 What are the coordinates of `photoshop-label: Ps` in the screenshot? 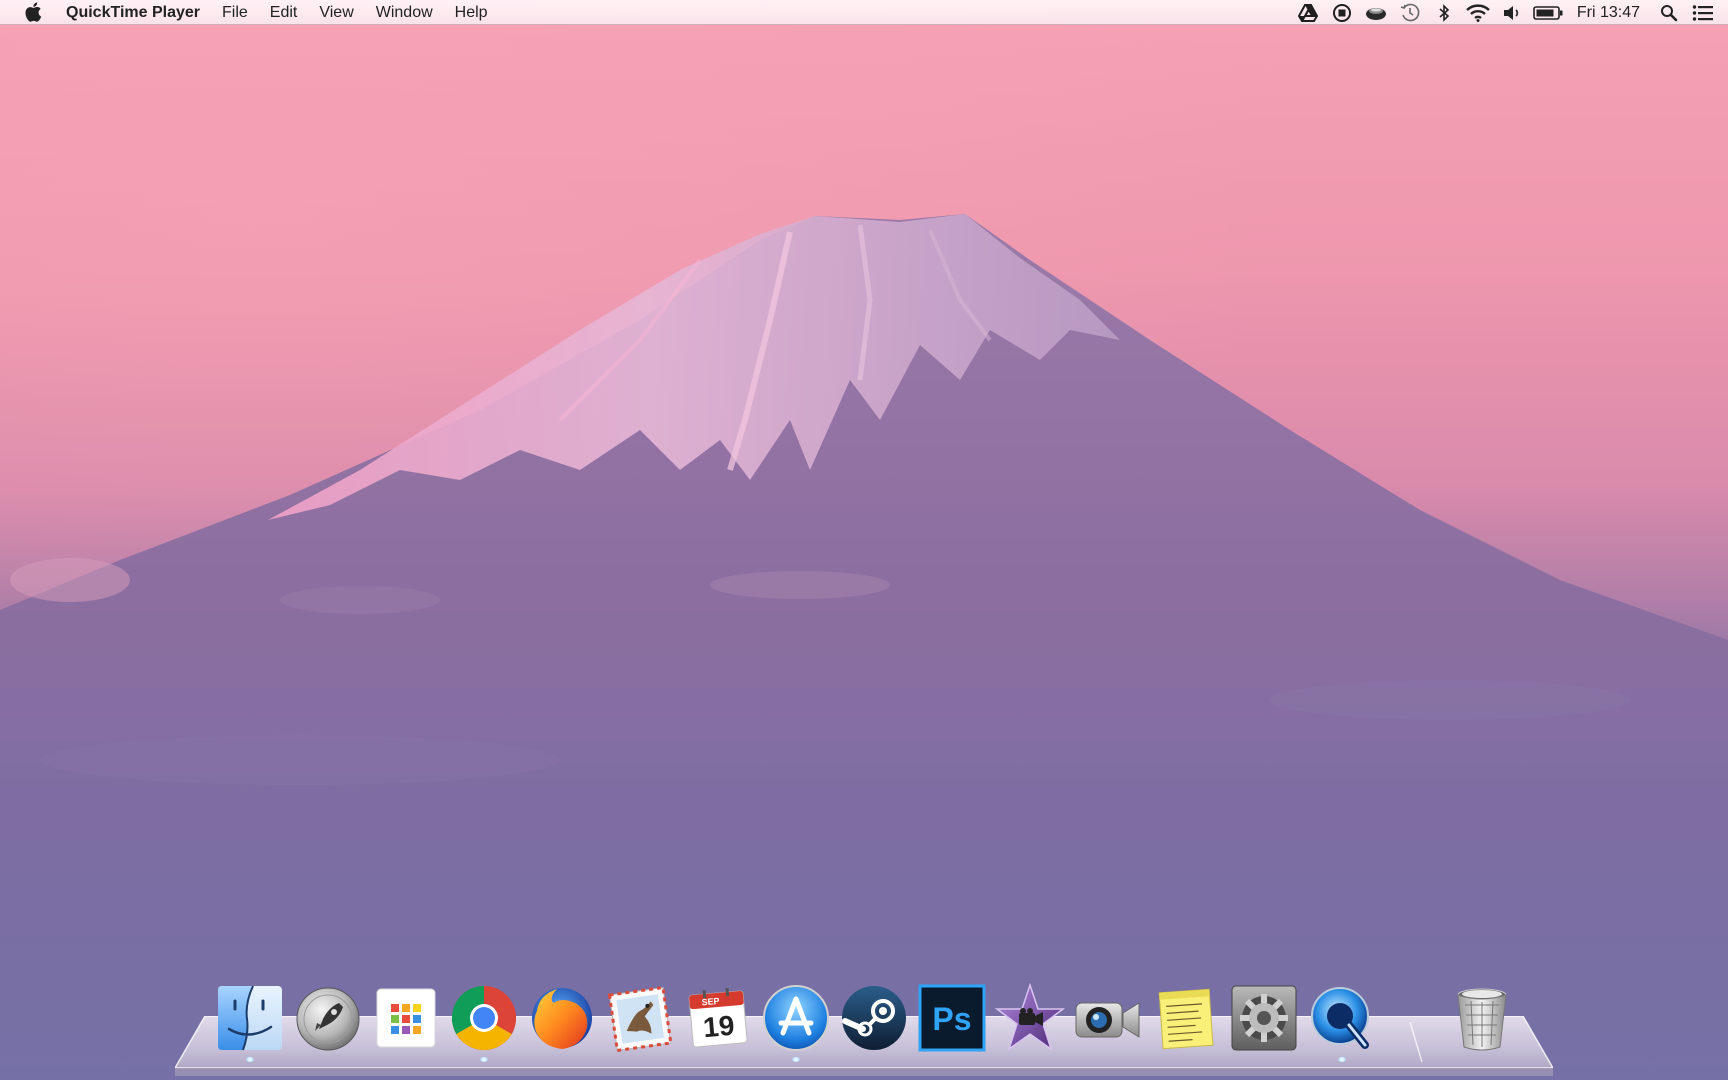 It's located at (951, 1019).